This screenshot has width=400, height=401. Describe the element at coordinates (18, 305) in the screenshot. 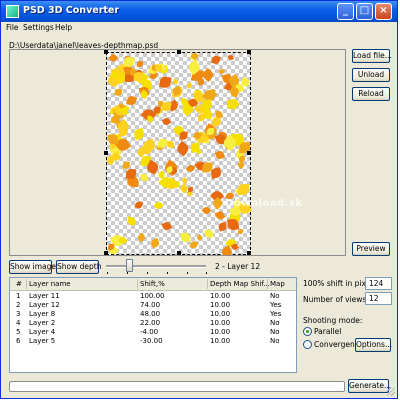

I see `table-cell: 2` at that location.